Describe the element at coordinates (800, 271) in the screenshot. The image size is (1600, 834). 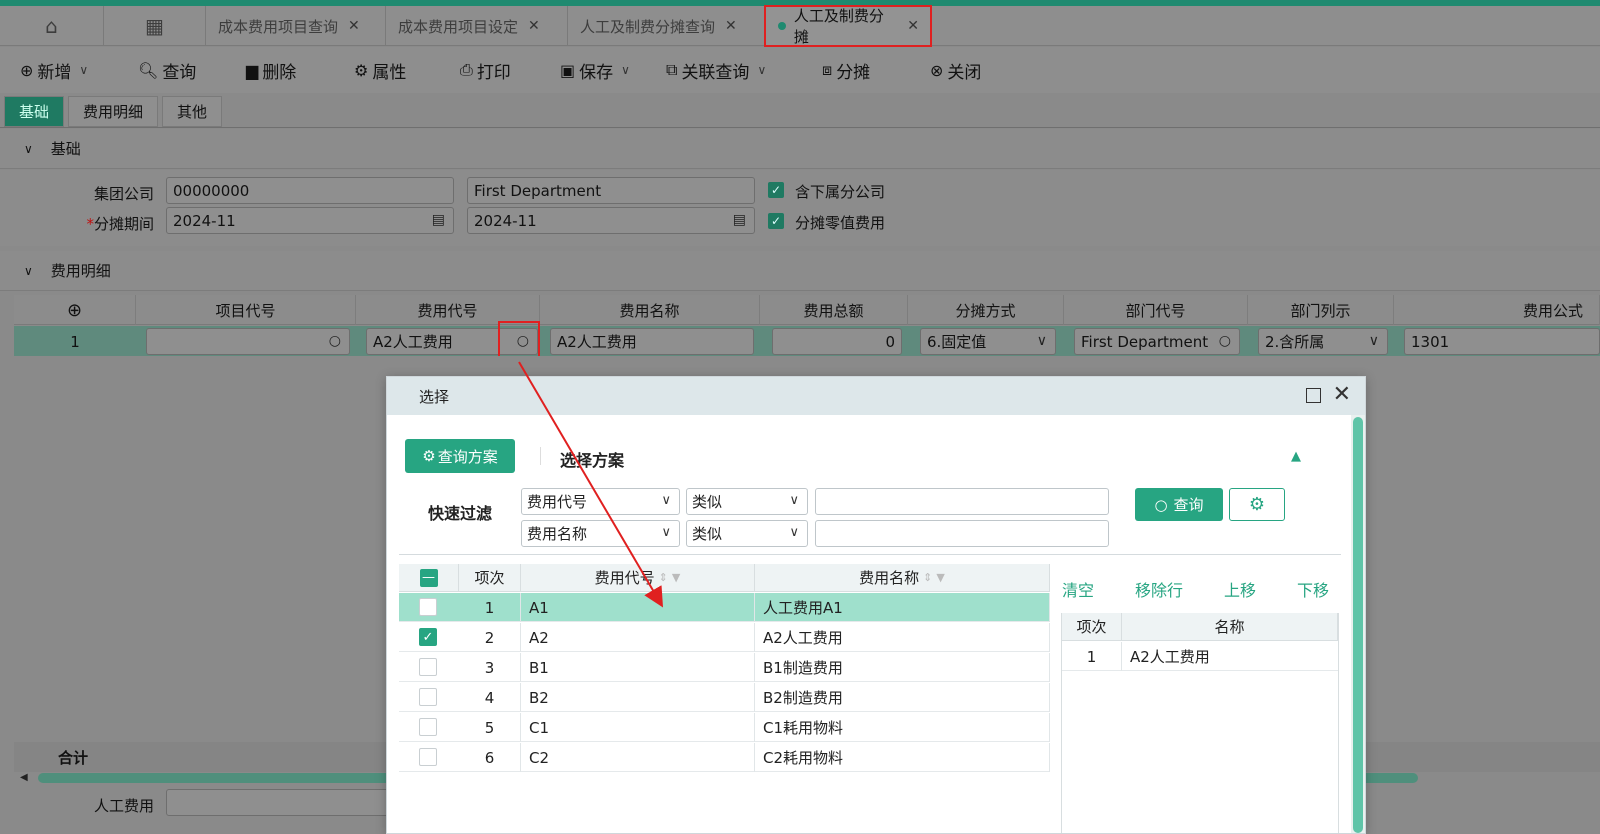
I see `section-detail-header: ∨ 费用明细` at that location.